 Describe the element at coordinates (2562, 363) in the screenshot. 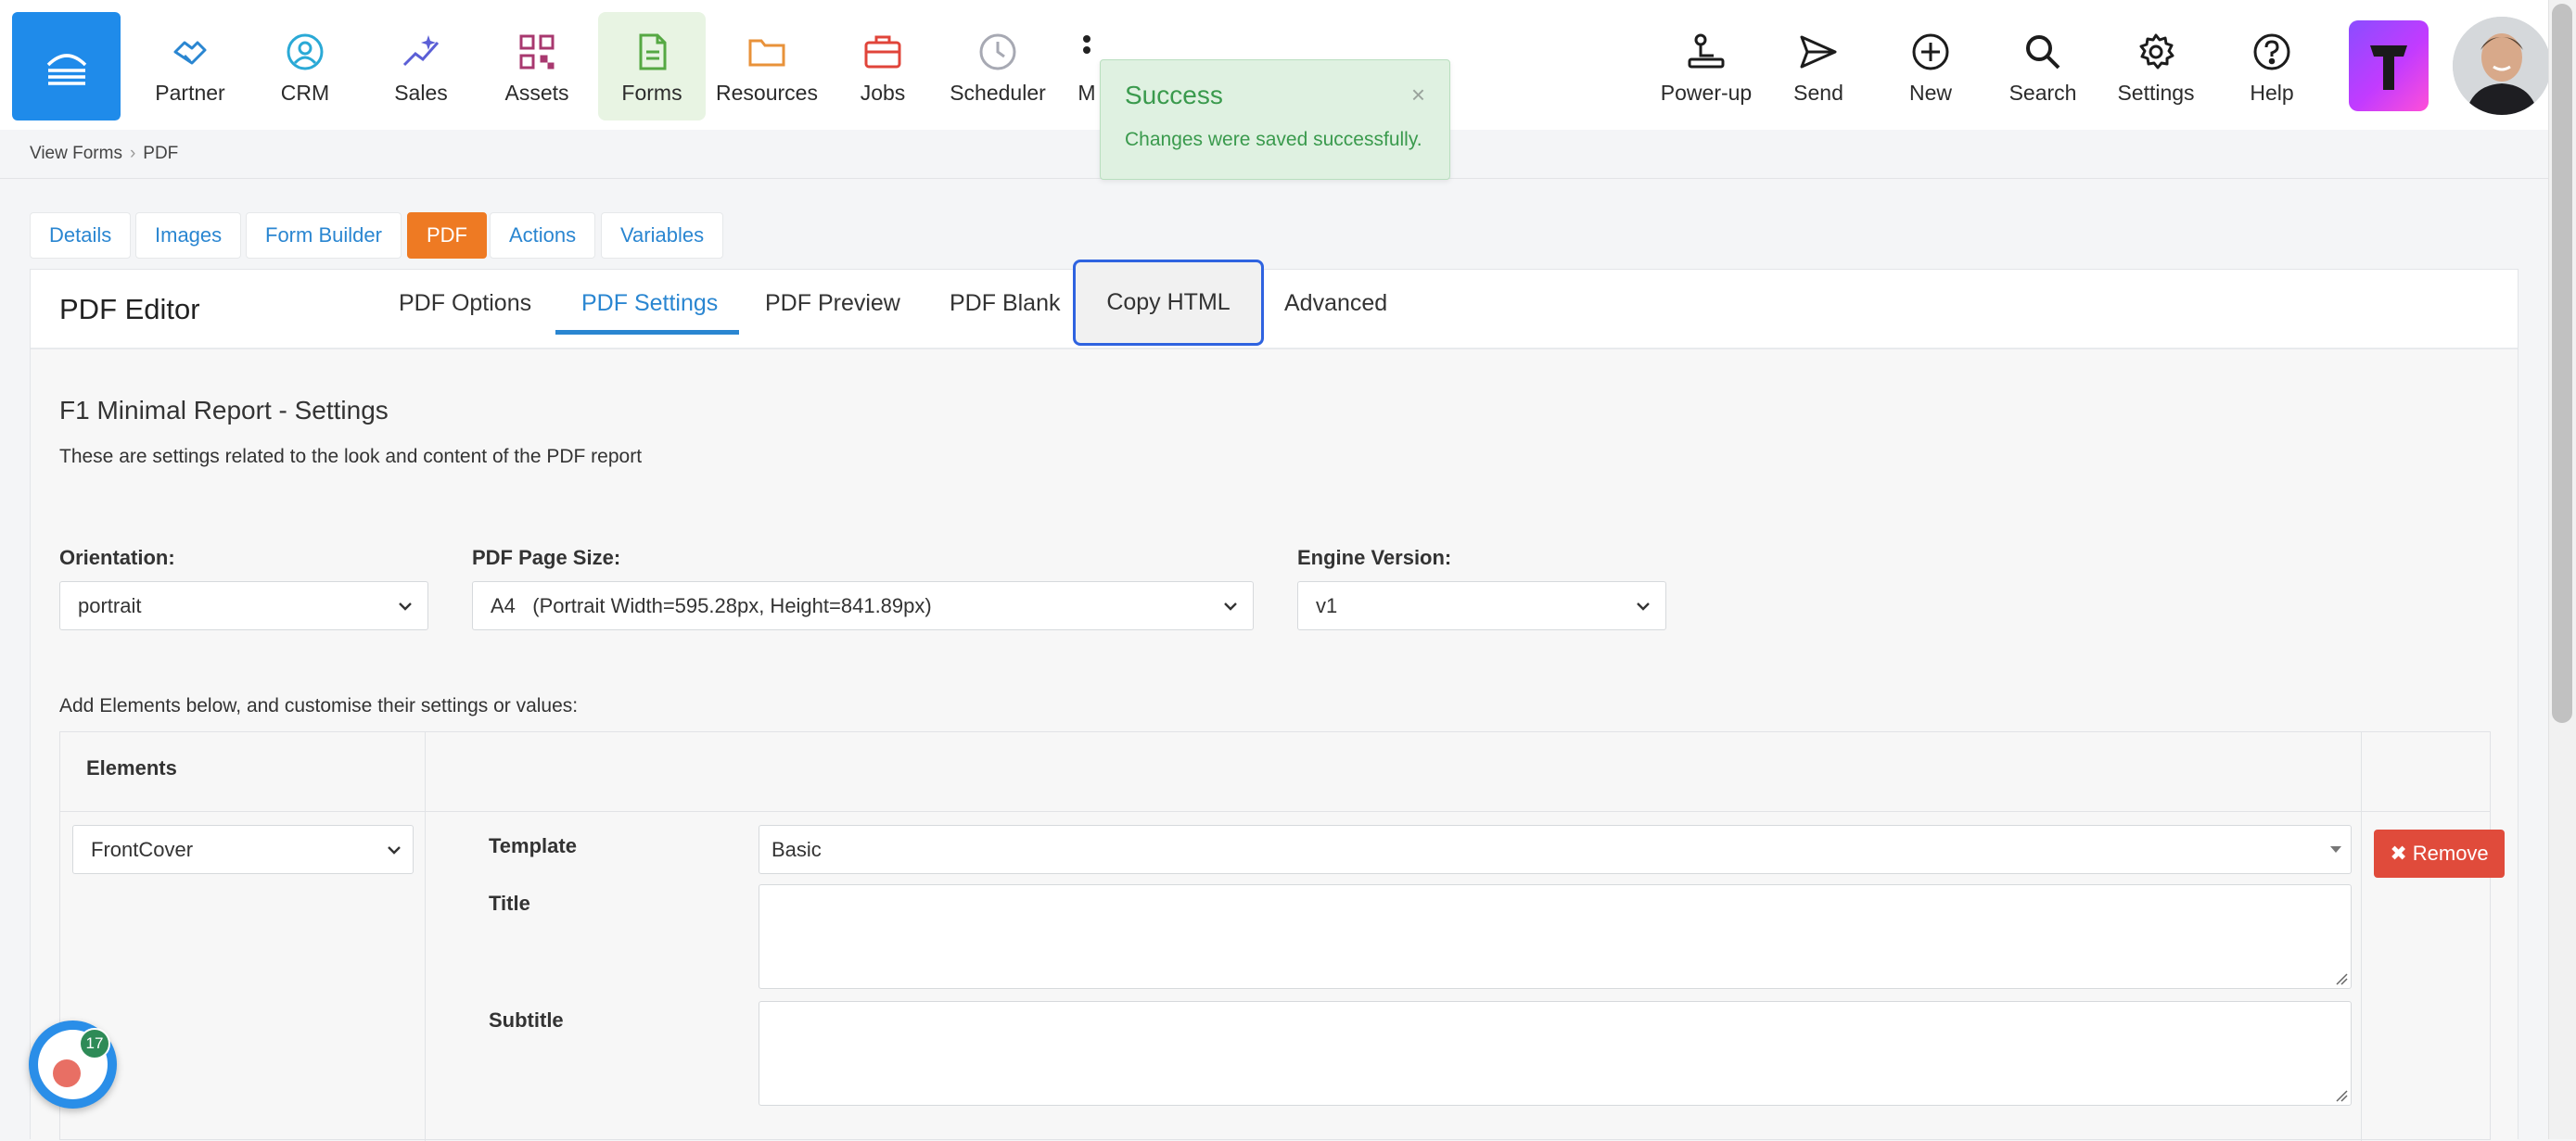

I see `scrollbar-thumb` at that location.